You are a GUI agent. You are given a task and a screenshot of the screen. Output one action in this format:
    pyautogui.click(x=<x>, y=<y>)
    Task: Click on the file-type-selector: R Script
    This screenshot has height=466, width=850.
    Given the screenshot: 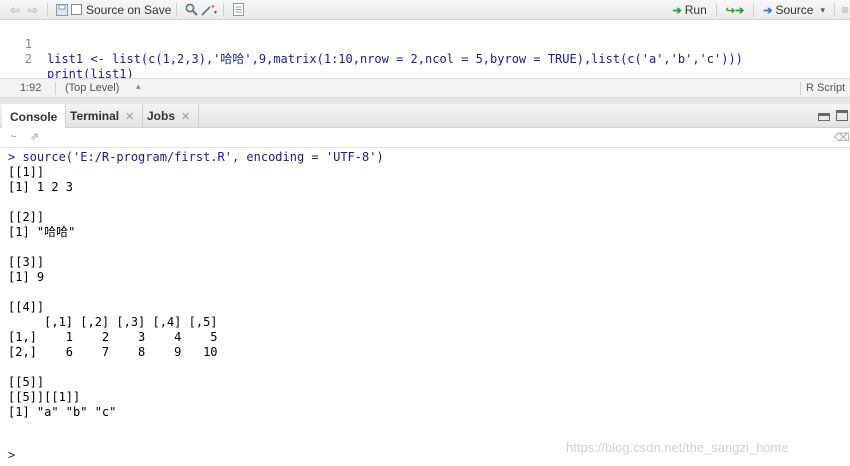 What is the action you would take?
    pyautogui.click(x=825, y=88)
    